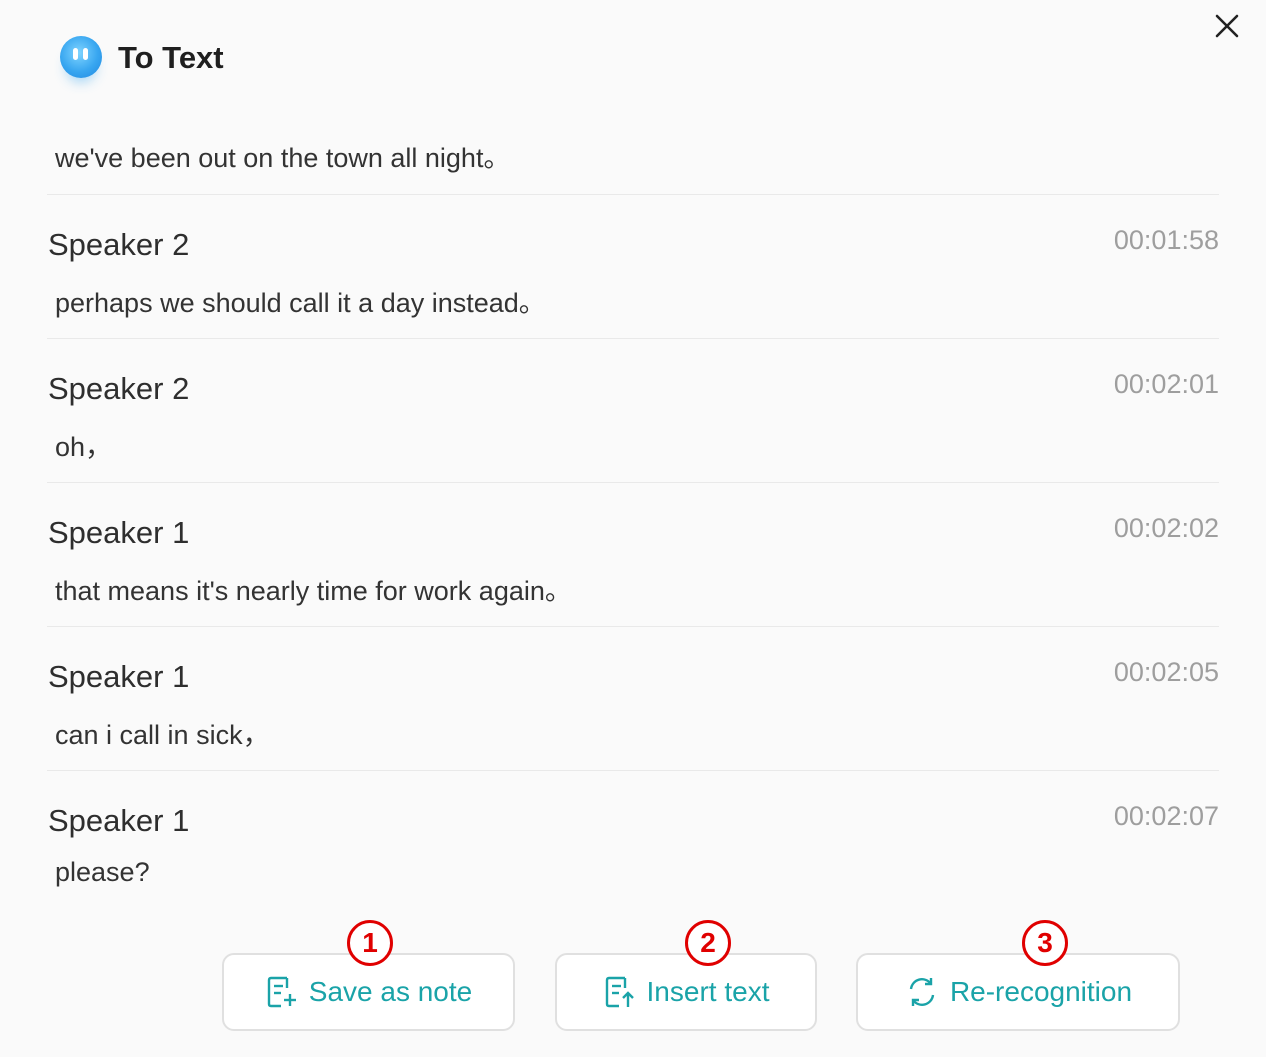 The image size is (1266, 1057). What do you see at coordinates (633, 835) in the screenshot?
I see `transcript-entry: Speaker 1 00:02:07 please?` at bounding box center [633, 835].